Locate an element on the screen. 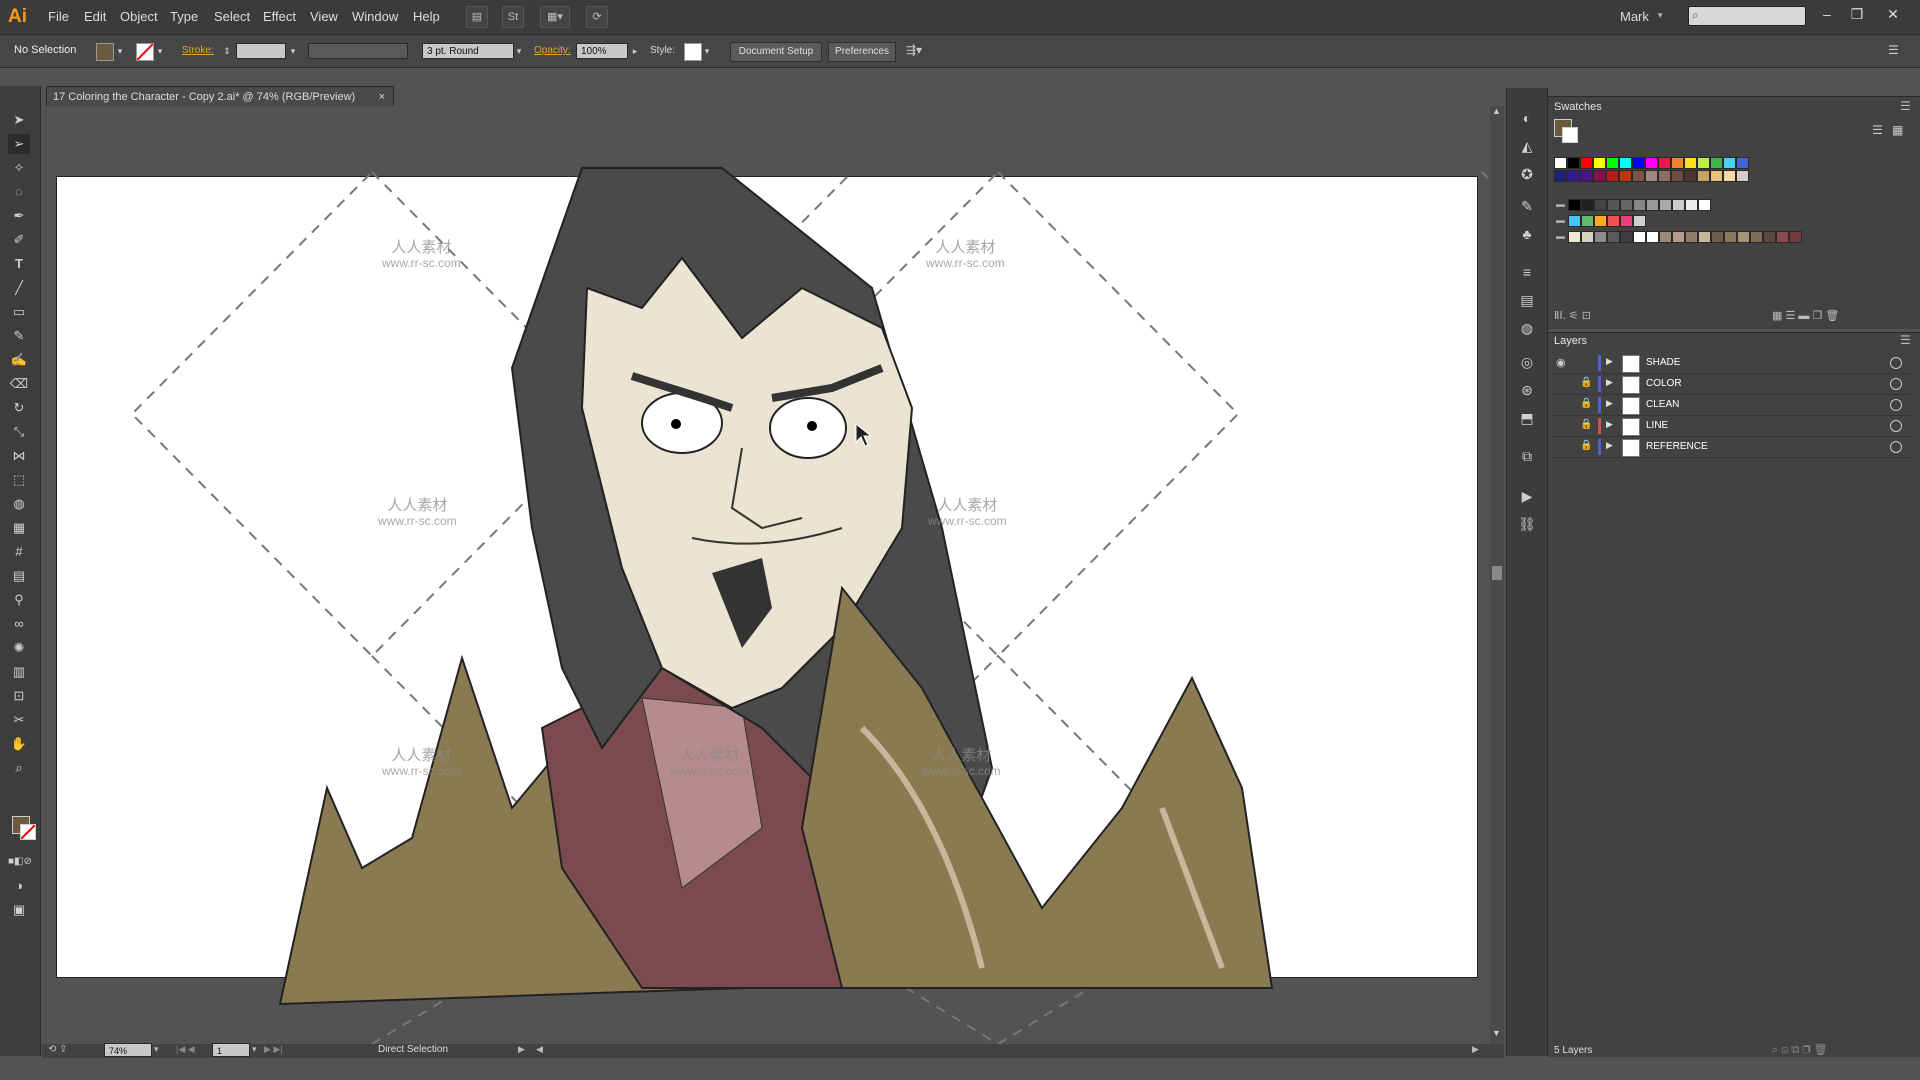 This screenshot has height=1080, width=1920. preferences-button: Preferences is located at coordinates (862, 52).